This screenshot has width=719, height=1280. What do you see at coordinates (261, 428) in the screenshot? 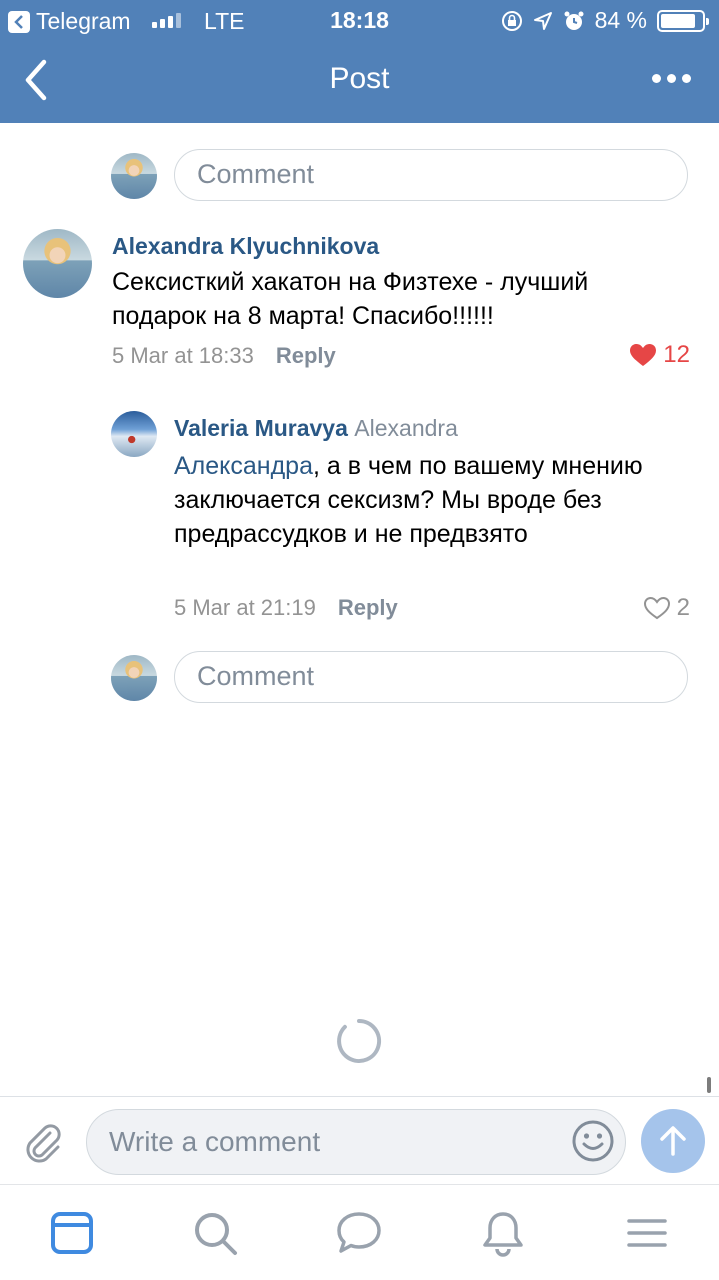
I see `comment-author-name: Valeria Muravya` at bounding box center [261, 428].